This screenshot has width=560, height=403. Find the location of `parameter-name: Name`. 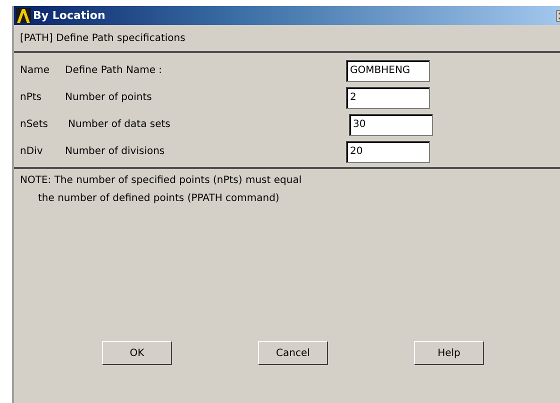

parameter-name: Name is located at coordinates (35, 70).